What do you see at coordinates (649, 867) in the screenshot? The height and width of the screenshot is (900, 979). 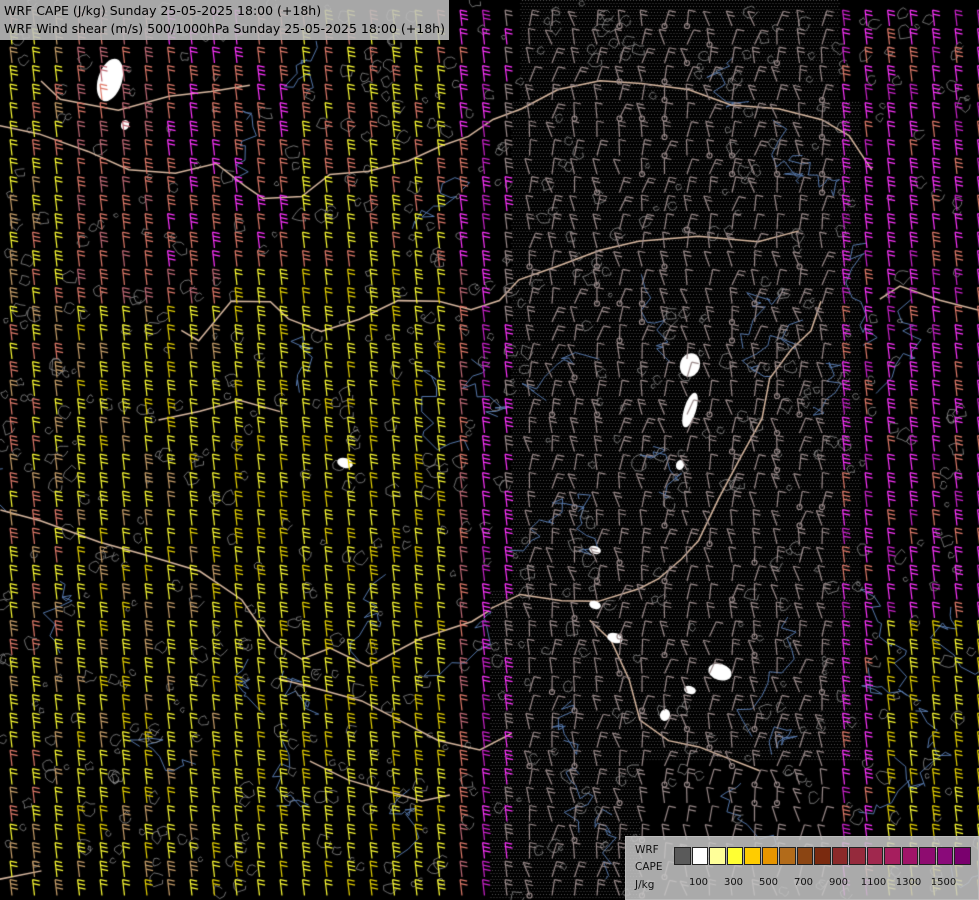 I see `legend-label-cape: CAPE` at bounding box center [649, 867].